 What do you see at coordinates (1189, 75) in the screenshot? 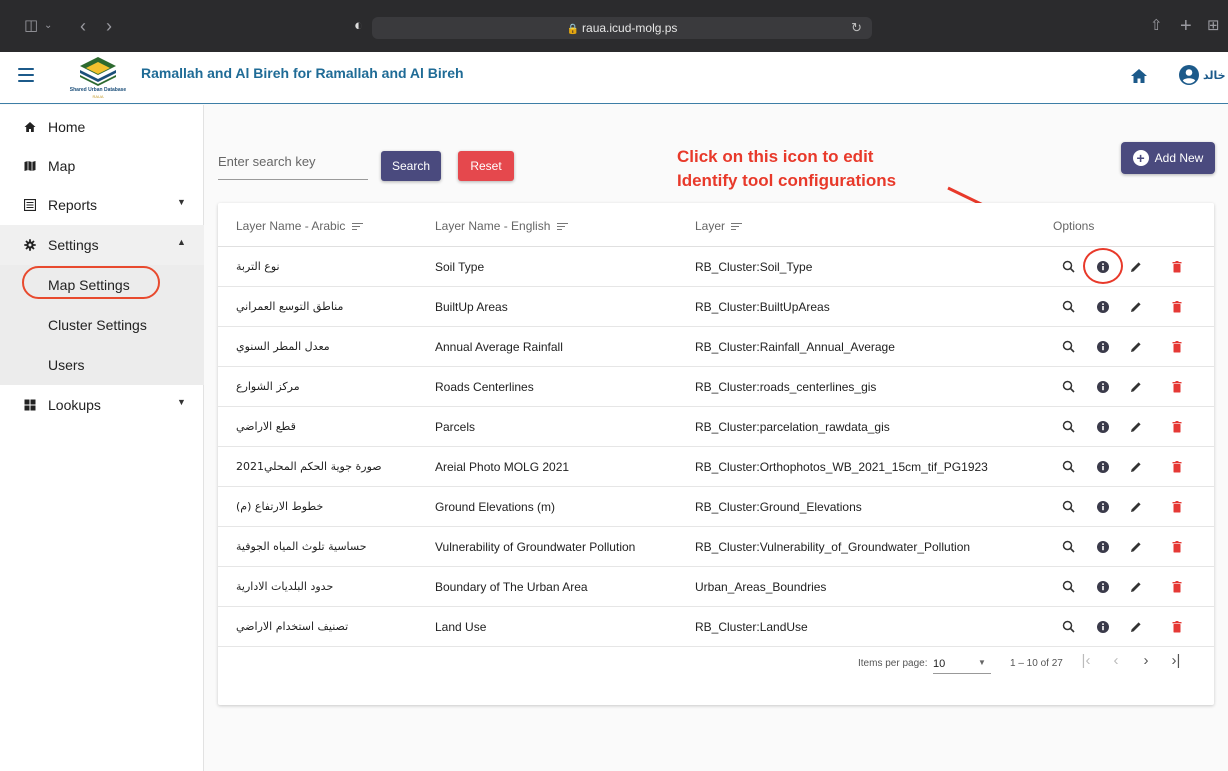
I see `account-icon` at bounding box center [1189, 75].